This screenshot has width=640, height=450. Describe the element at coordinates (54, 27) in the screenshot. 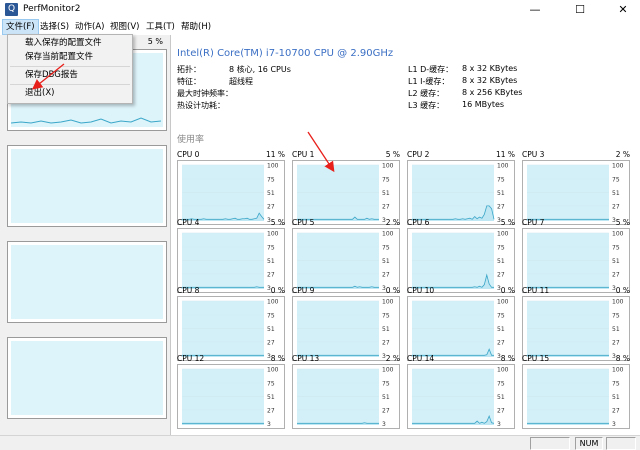

I see `menu-select: 选择(S)` at that location.